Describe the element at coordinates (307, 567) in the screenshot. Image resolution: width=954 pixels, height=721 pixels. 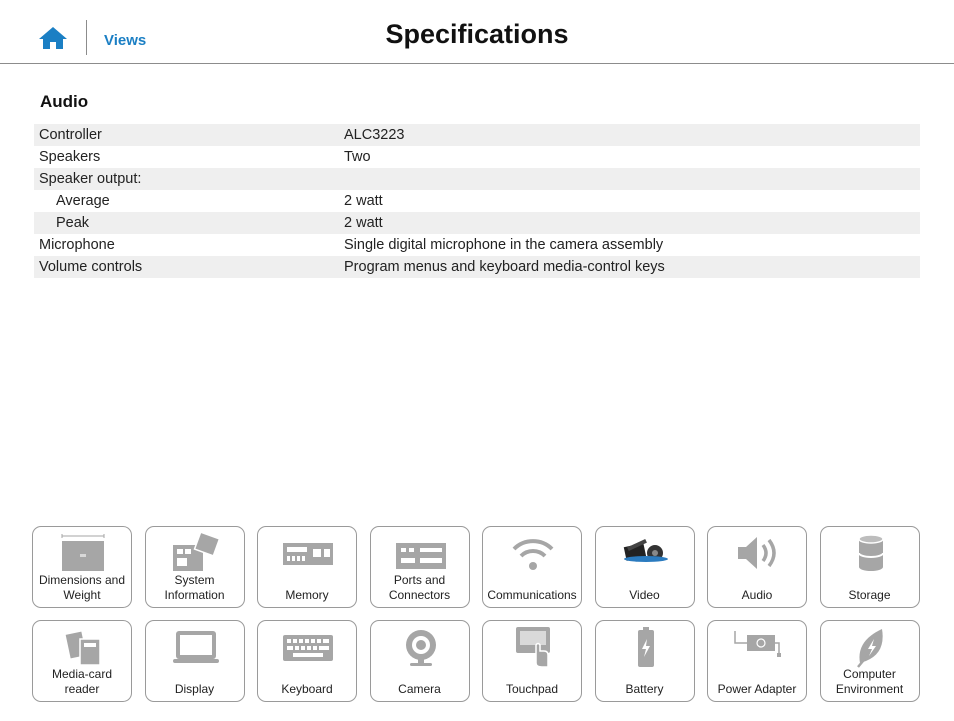
I see `tile-memory: Memory` at that location.